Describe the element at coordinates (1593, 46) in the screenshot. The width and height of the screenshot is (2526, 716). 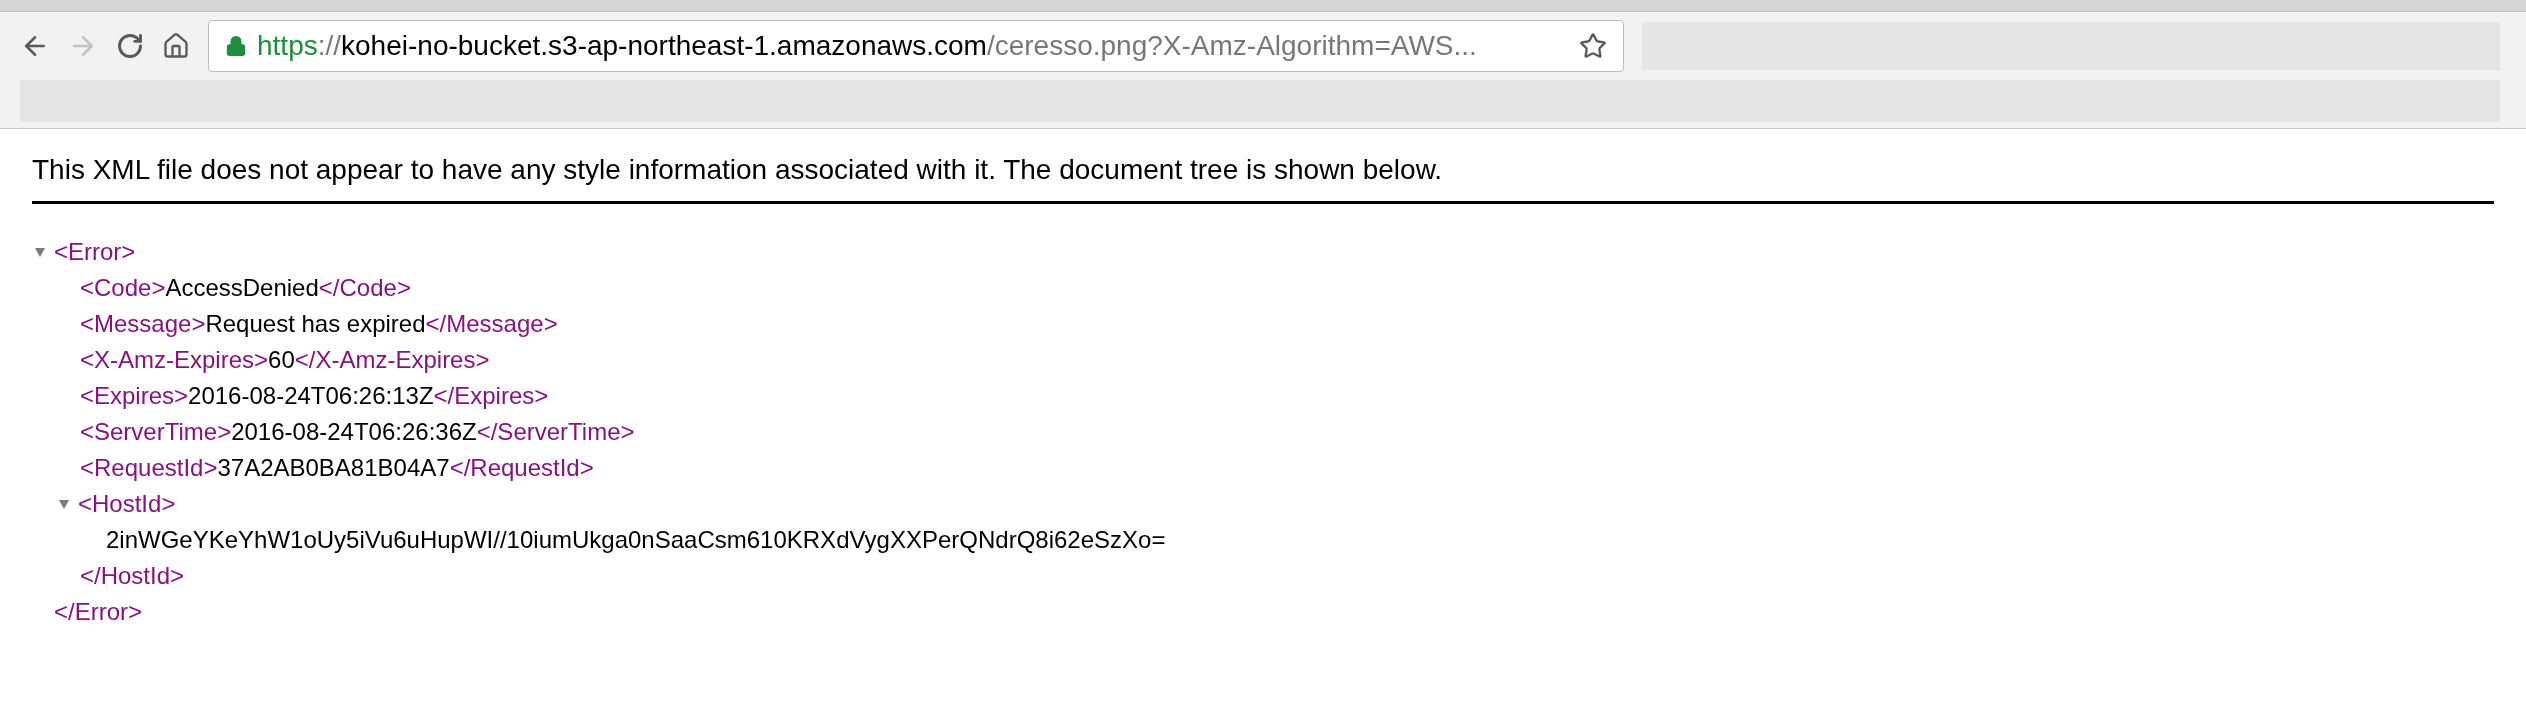
I see `bookmark-star-icon` at that location.